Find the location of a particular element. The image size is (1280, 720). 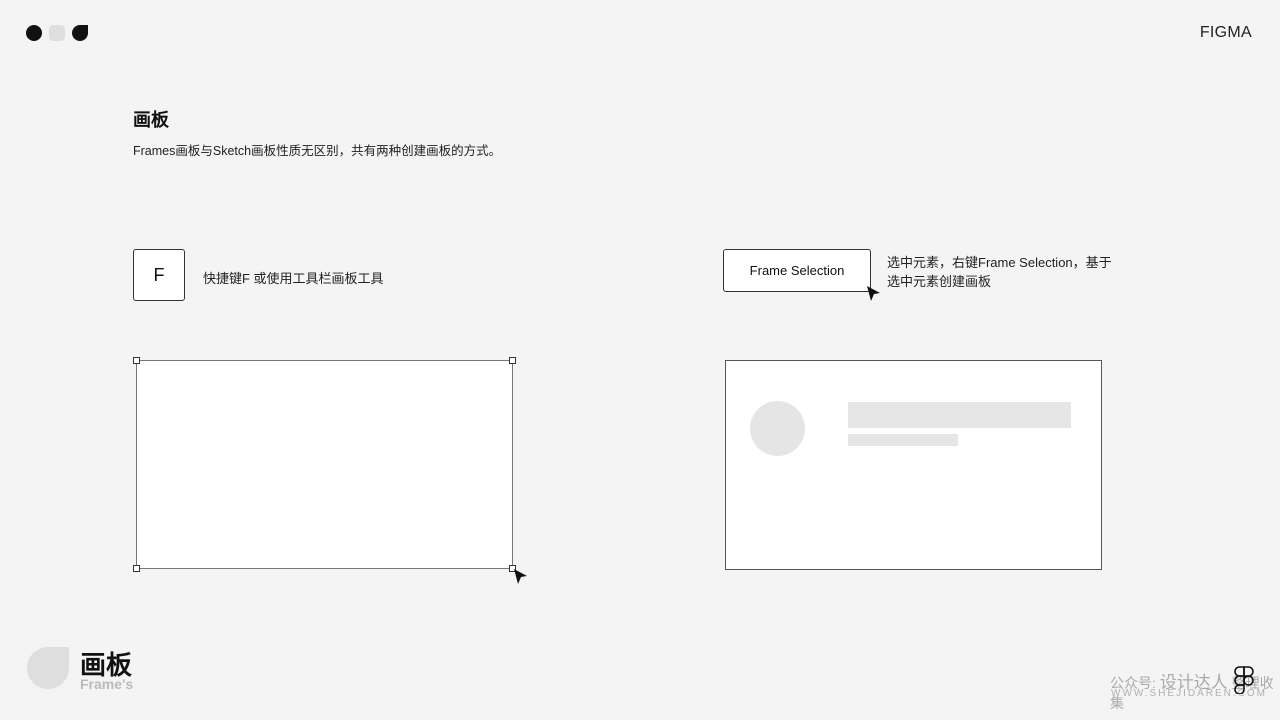

circle-icon is located at coordinates (34, 33).